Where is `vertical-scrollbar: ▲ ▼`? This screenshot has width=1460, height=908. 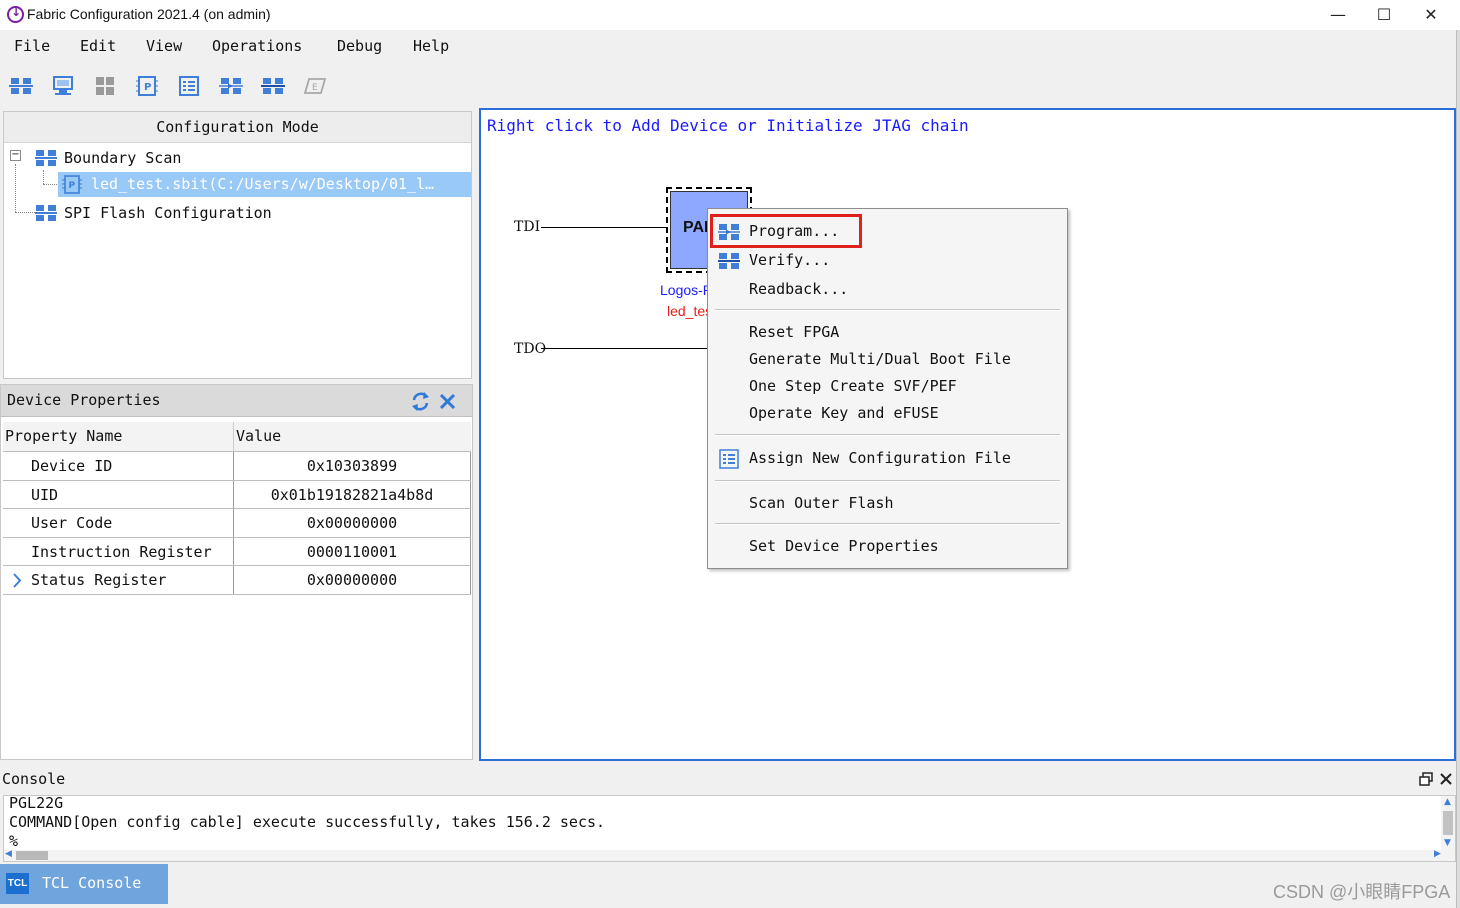
vertical-scrollbar: ▲ ▼ is located at coordinates (1448, 823).